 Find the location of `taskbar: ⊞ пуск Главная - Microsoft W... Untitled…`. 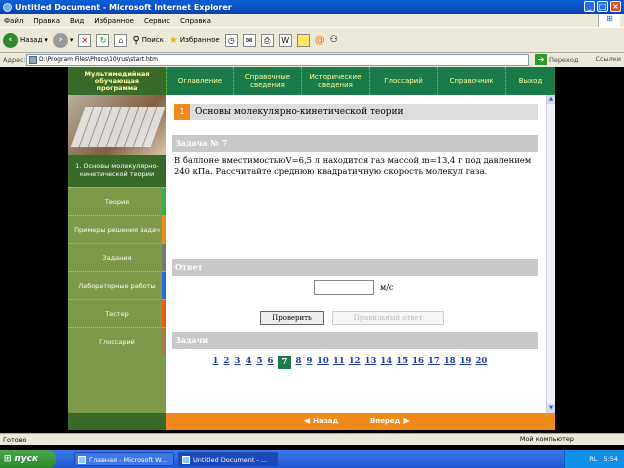

taskbar: ⊞ пуск Главная - Microsoft W... Untitled… is located at coordinates (312, 459).